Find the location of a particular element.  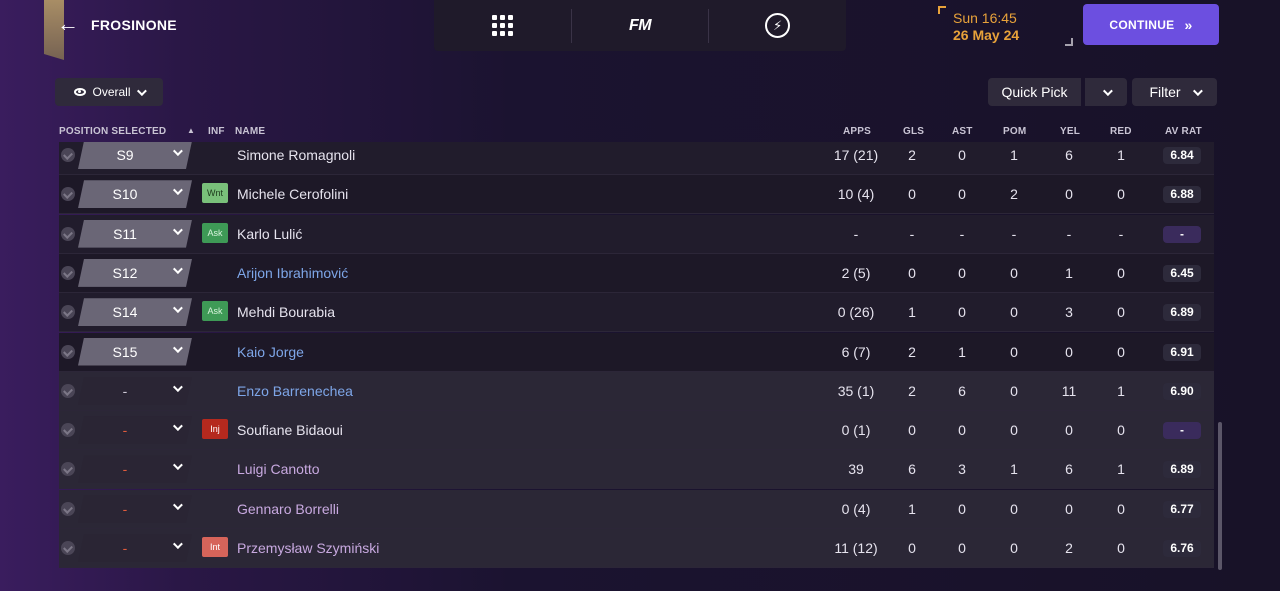

status-badge: Int is located at coordinates (215, 547).